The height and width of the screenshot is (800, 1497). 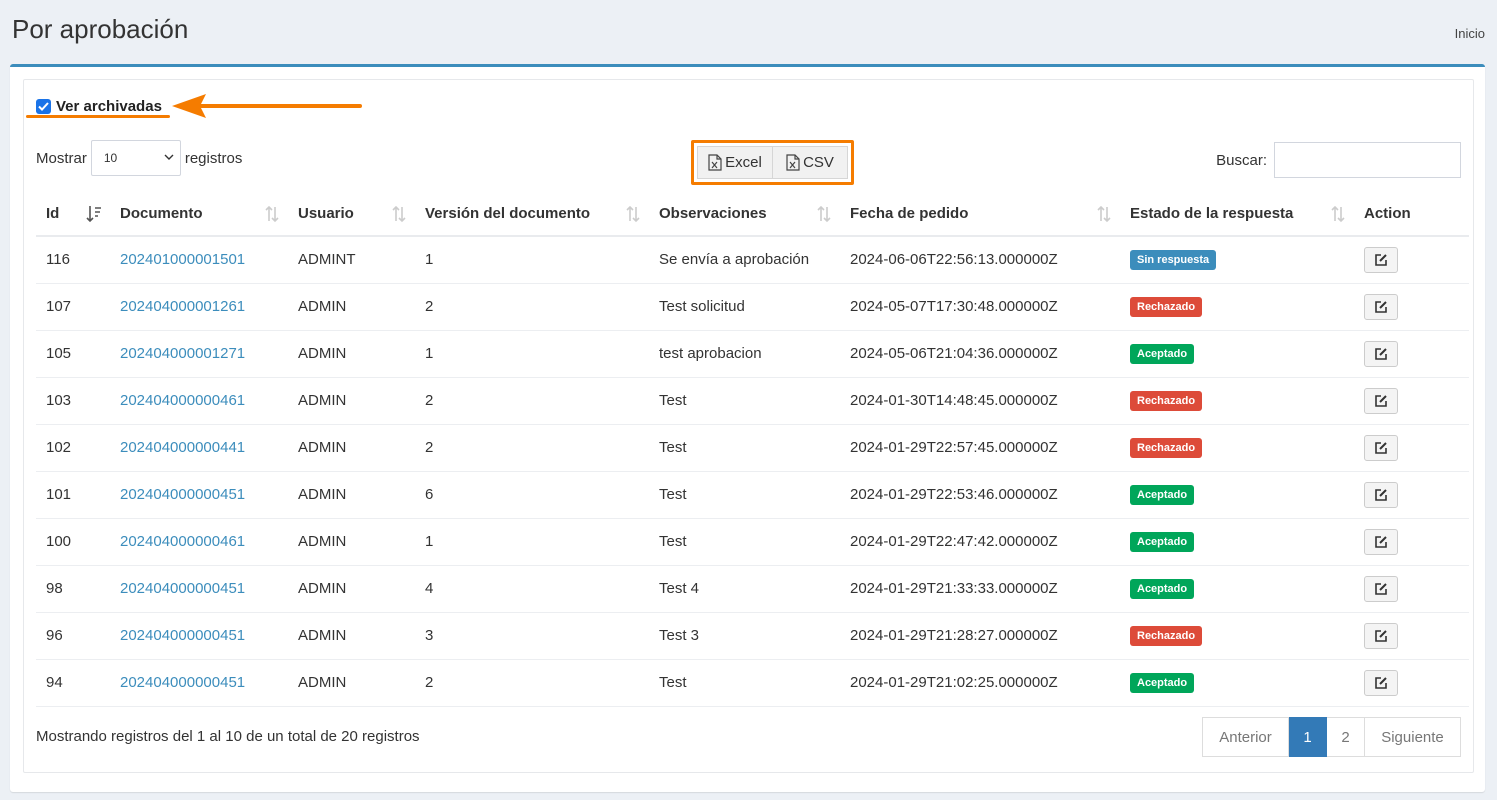 I want to click on cell-id: 94, so click(x=73, y=683).